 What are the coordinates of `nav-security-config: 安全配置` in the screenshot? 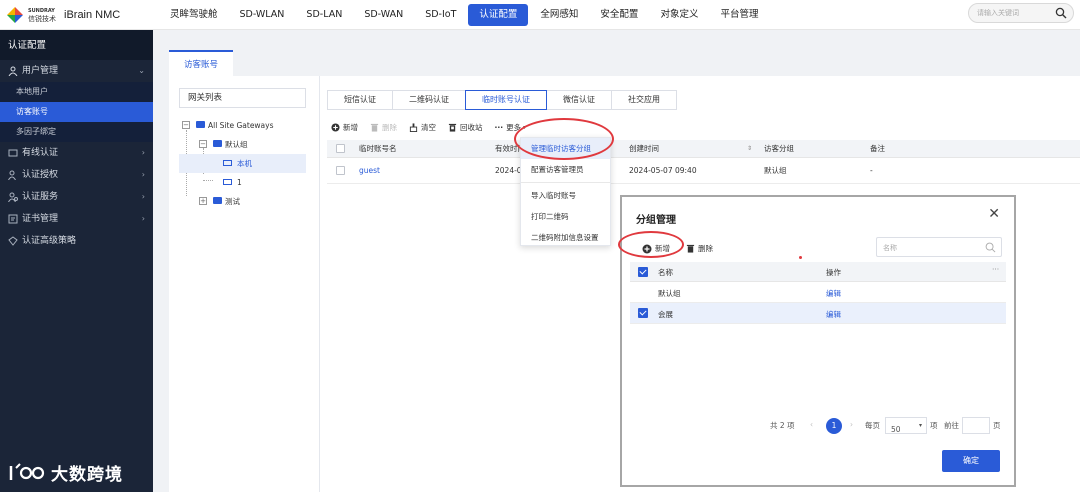 It's located at (619, 15).